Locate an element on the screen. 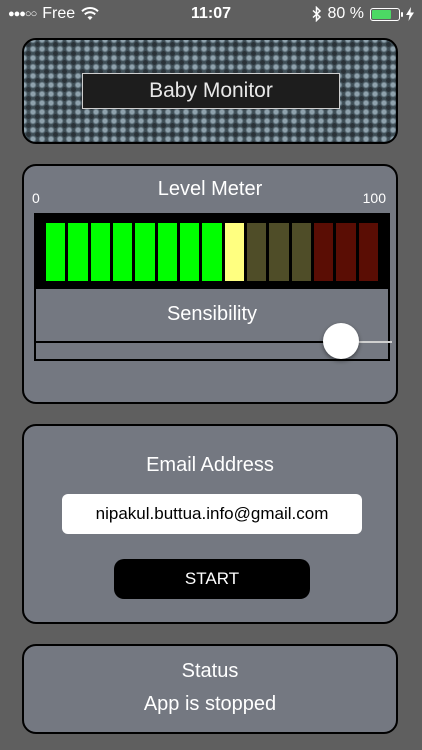  status-title: Status is located at coordinates (210, 671).